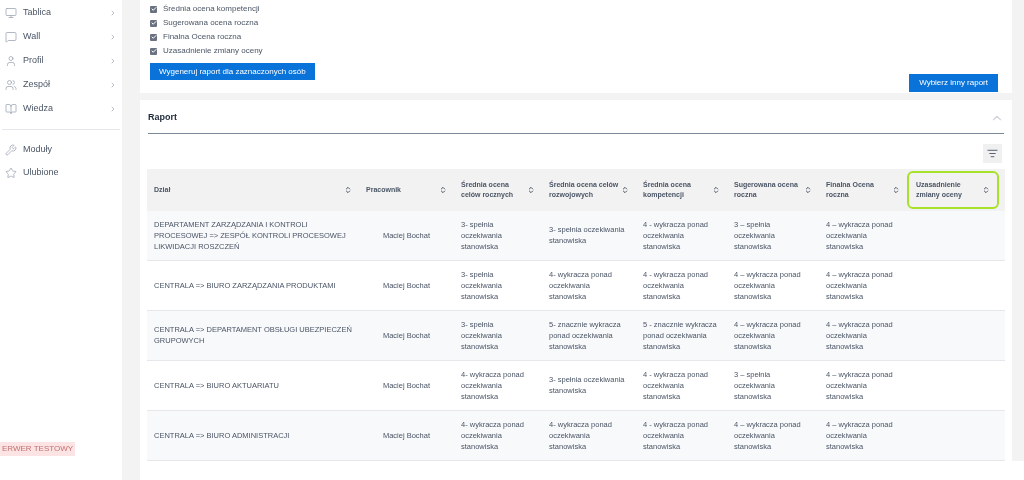 The image size is (1024, 480). I want to click on monitor-icon, so click(11, 13).